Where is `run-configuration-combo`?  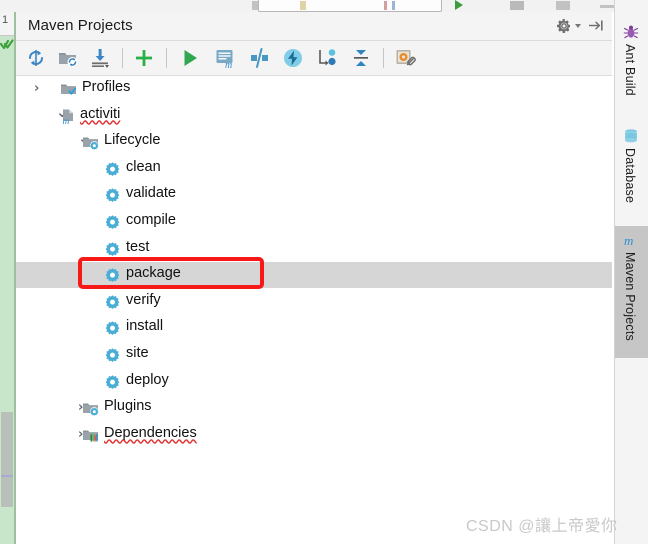
run-configuration-combo is located at coordinates (350, 6).